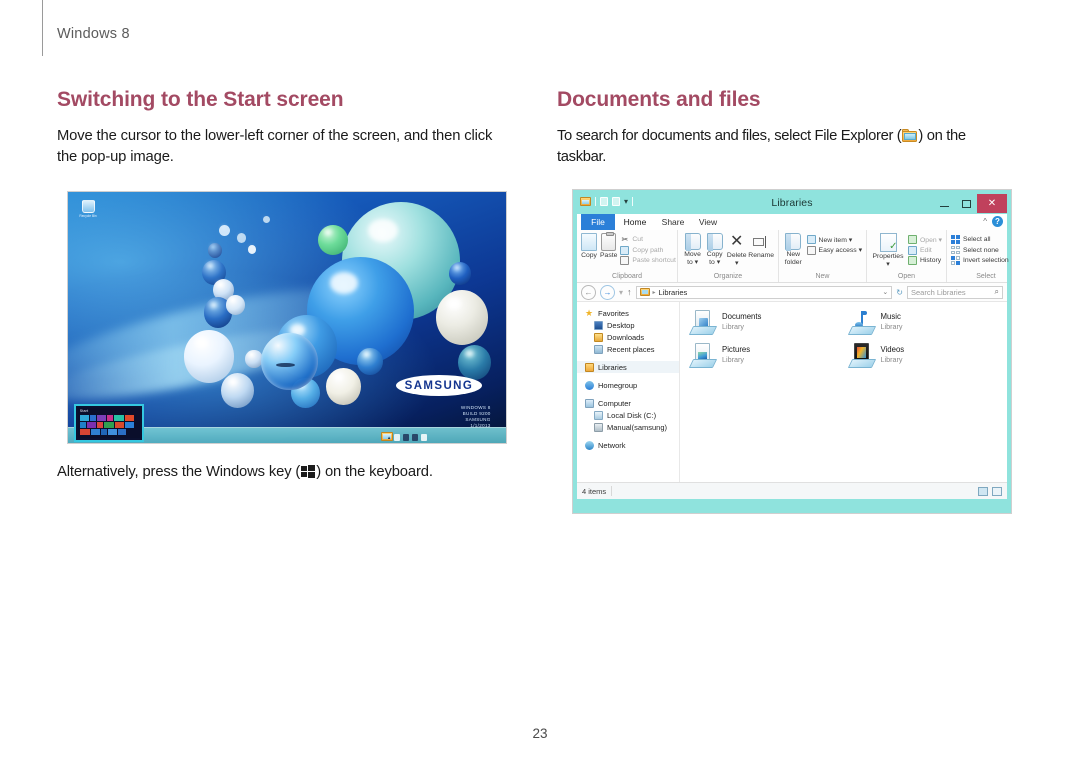  Describe the element at coordinates (654, 260) in the screenshot. I see `paste-shortcut-label: Paste shortcut` at that location.